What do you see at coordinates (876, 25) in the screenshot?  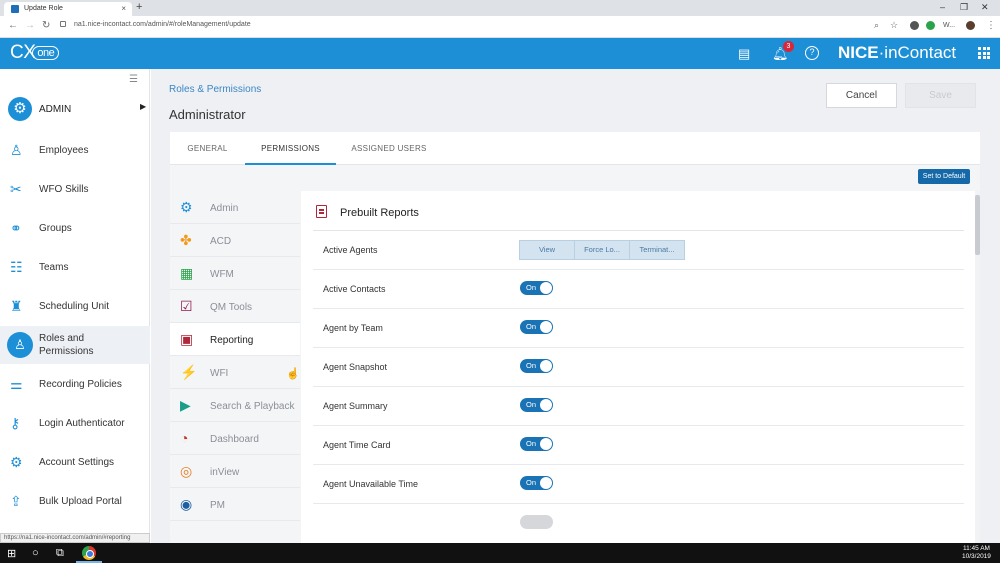 I see `zoom-icon: ⌕` at bounding box center [876, 25].